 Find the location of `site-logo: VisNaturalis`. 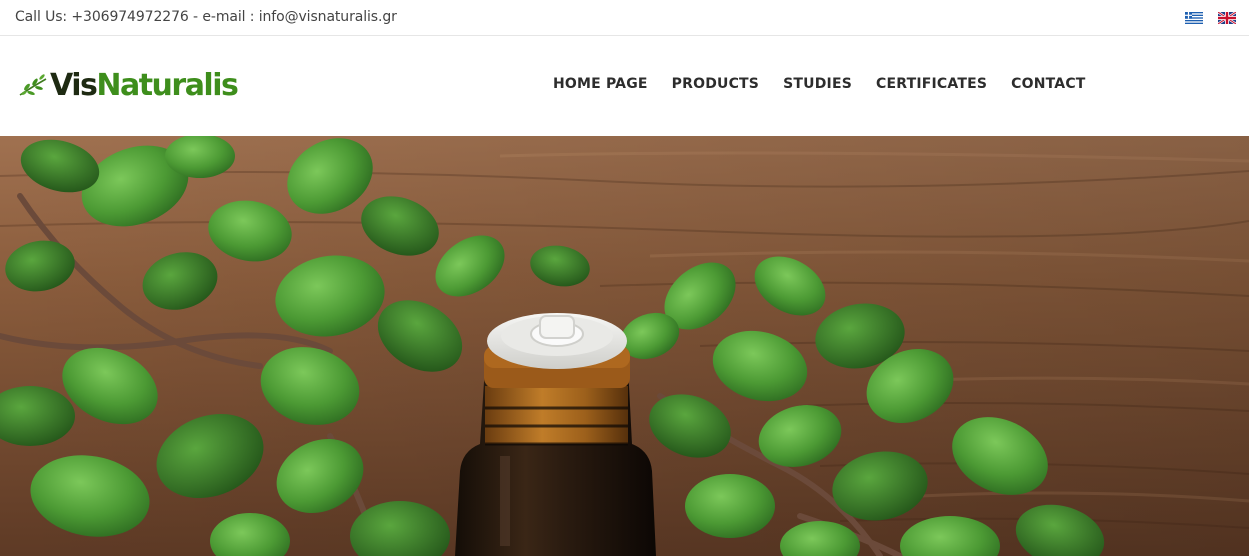

site-logo: VisNaturalis is located at coordinates (128, 86).